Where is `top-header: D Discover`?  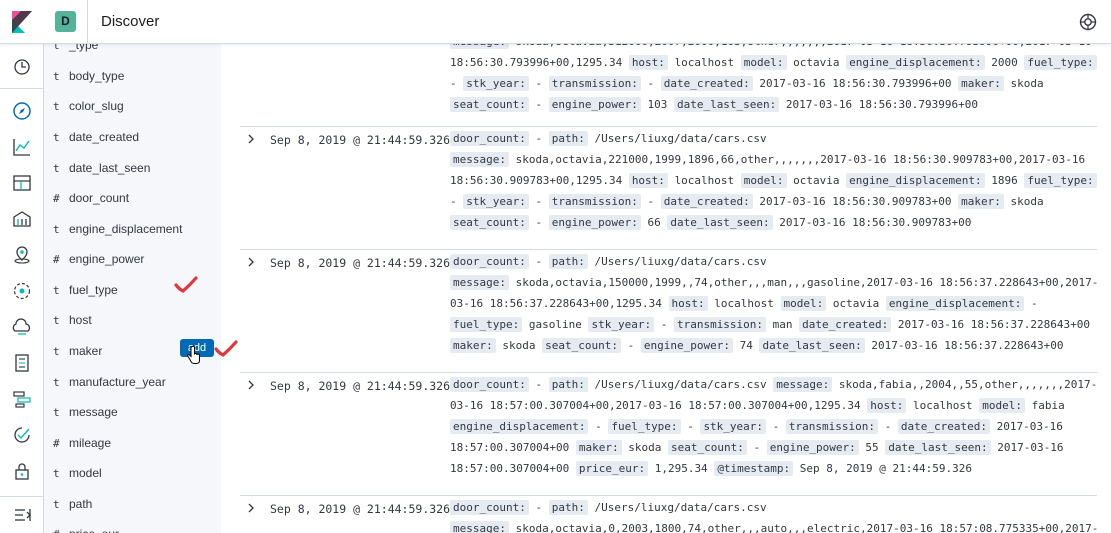 top-header: D Discover is located at coordinates (555, 22).